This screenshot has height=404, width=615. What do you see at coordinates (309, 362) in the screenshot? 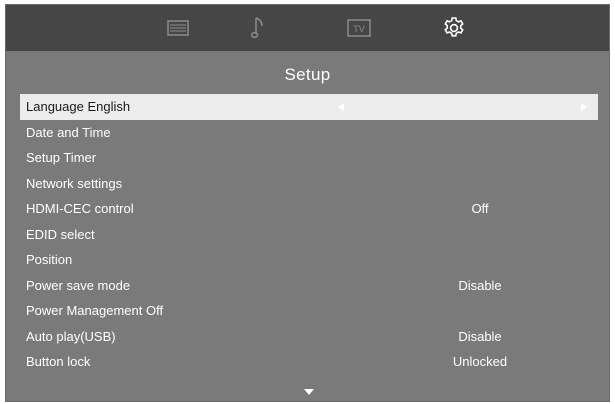
I see `menu-item-button-lock: Button lock Unlocked` at bounding box center [309, 362].